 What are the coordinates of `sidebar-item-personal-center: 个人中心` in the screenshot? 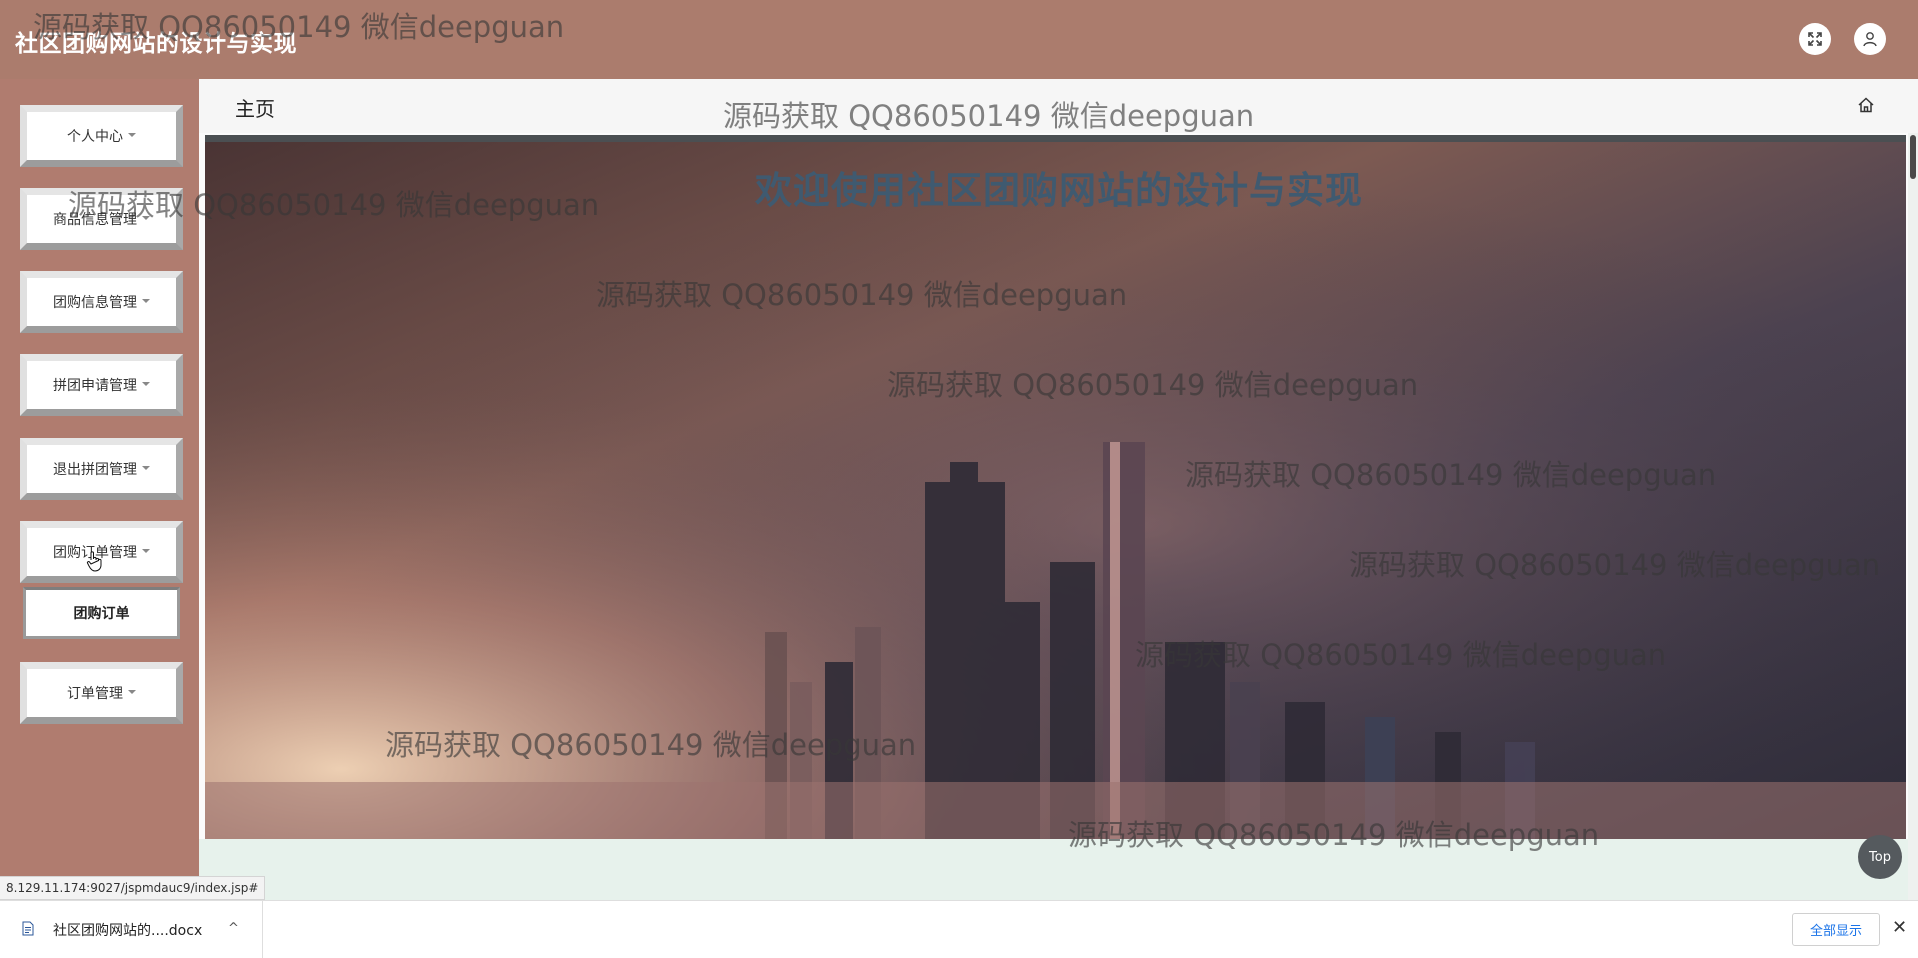 It's located at (101, 136).